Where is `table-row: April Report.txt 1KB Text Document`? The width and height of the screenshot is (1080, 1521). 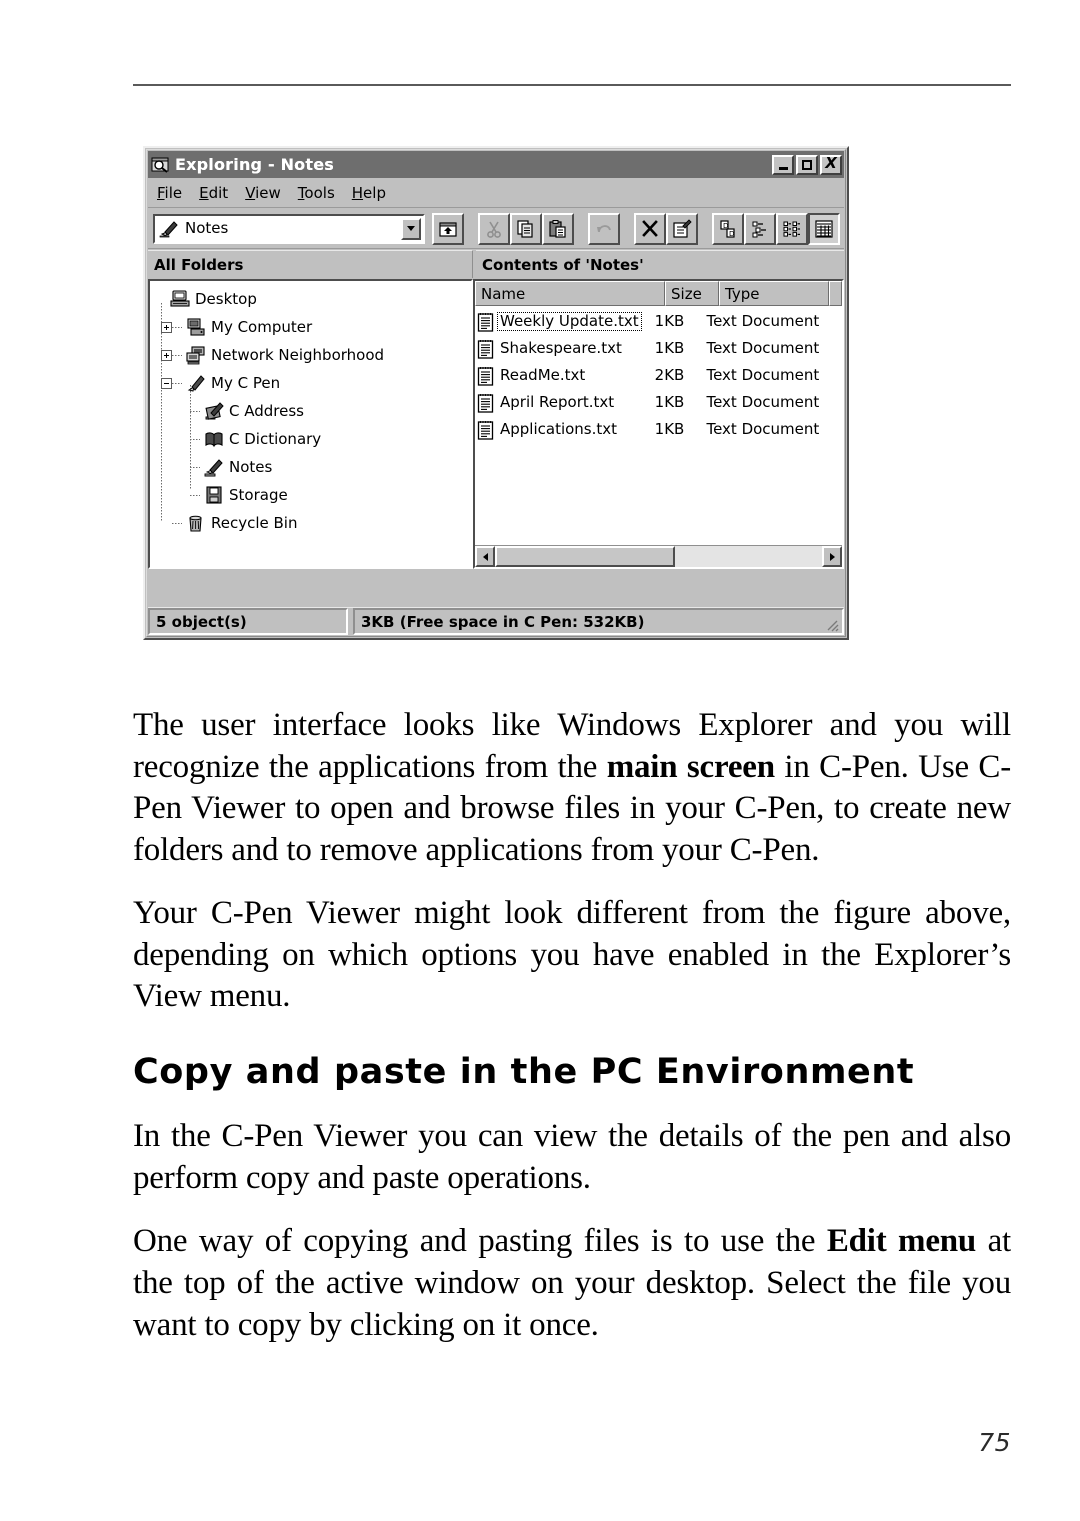
table-row: April Report.txt 1KB Text Document is located at coordinates (658, 402).